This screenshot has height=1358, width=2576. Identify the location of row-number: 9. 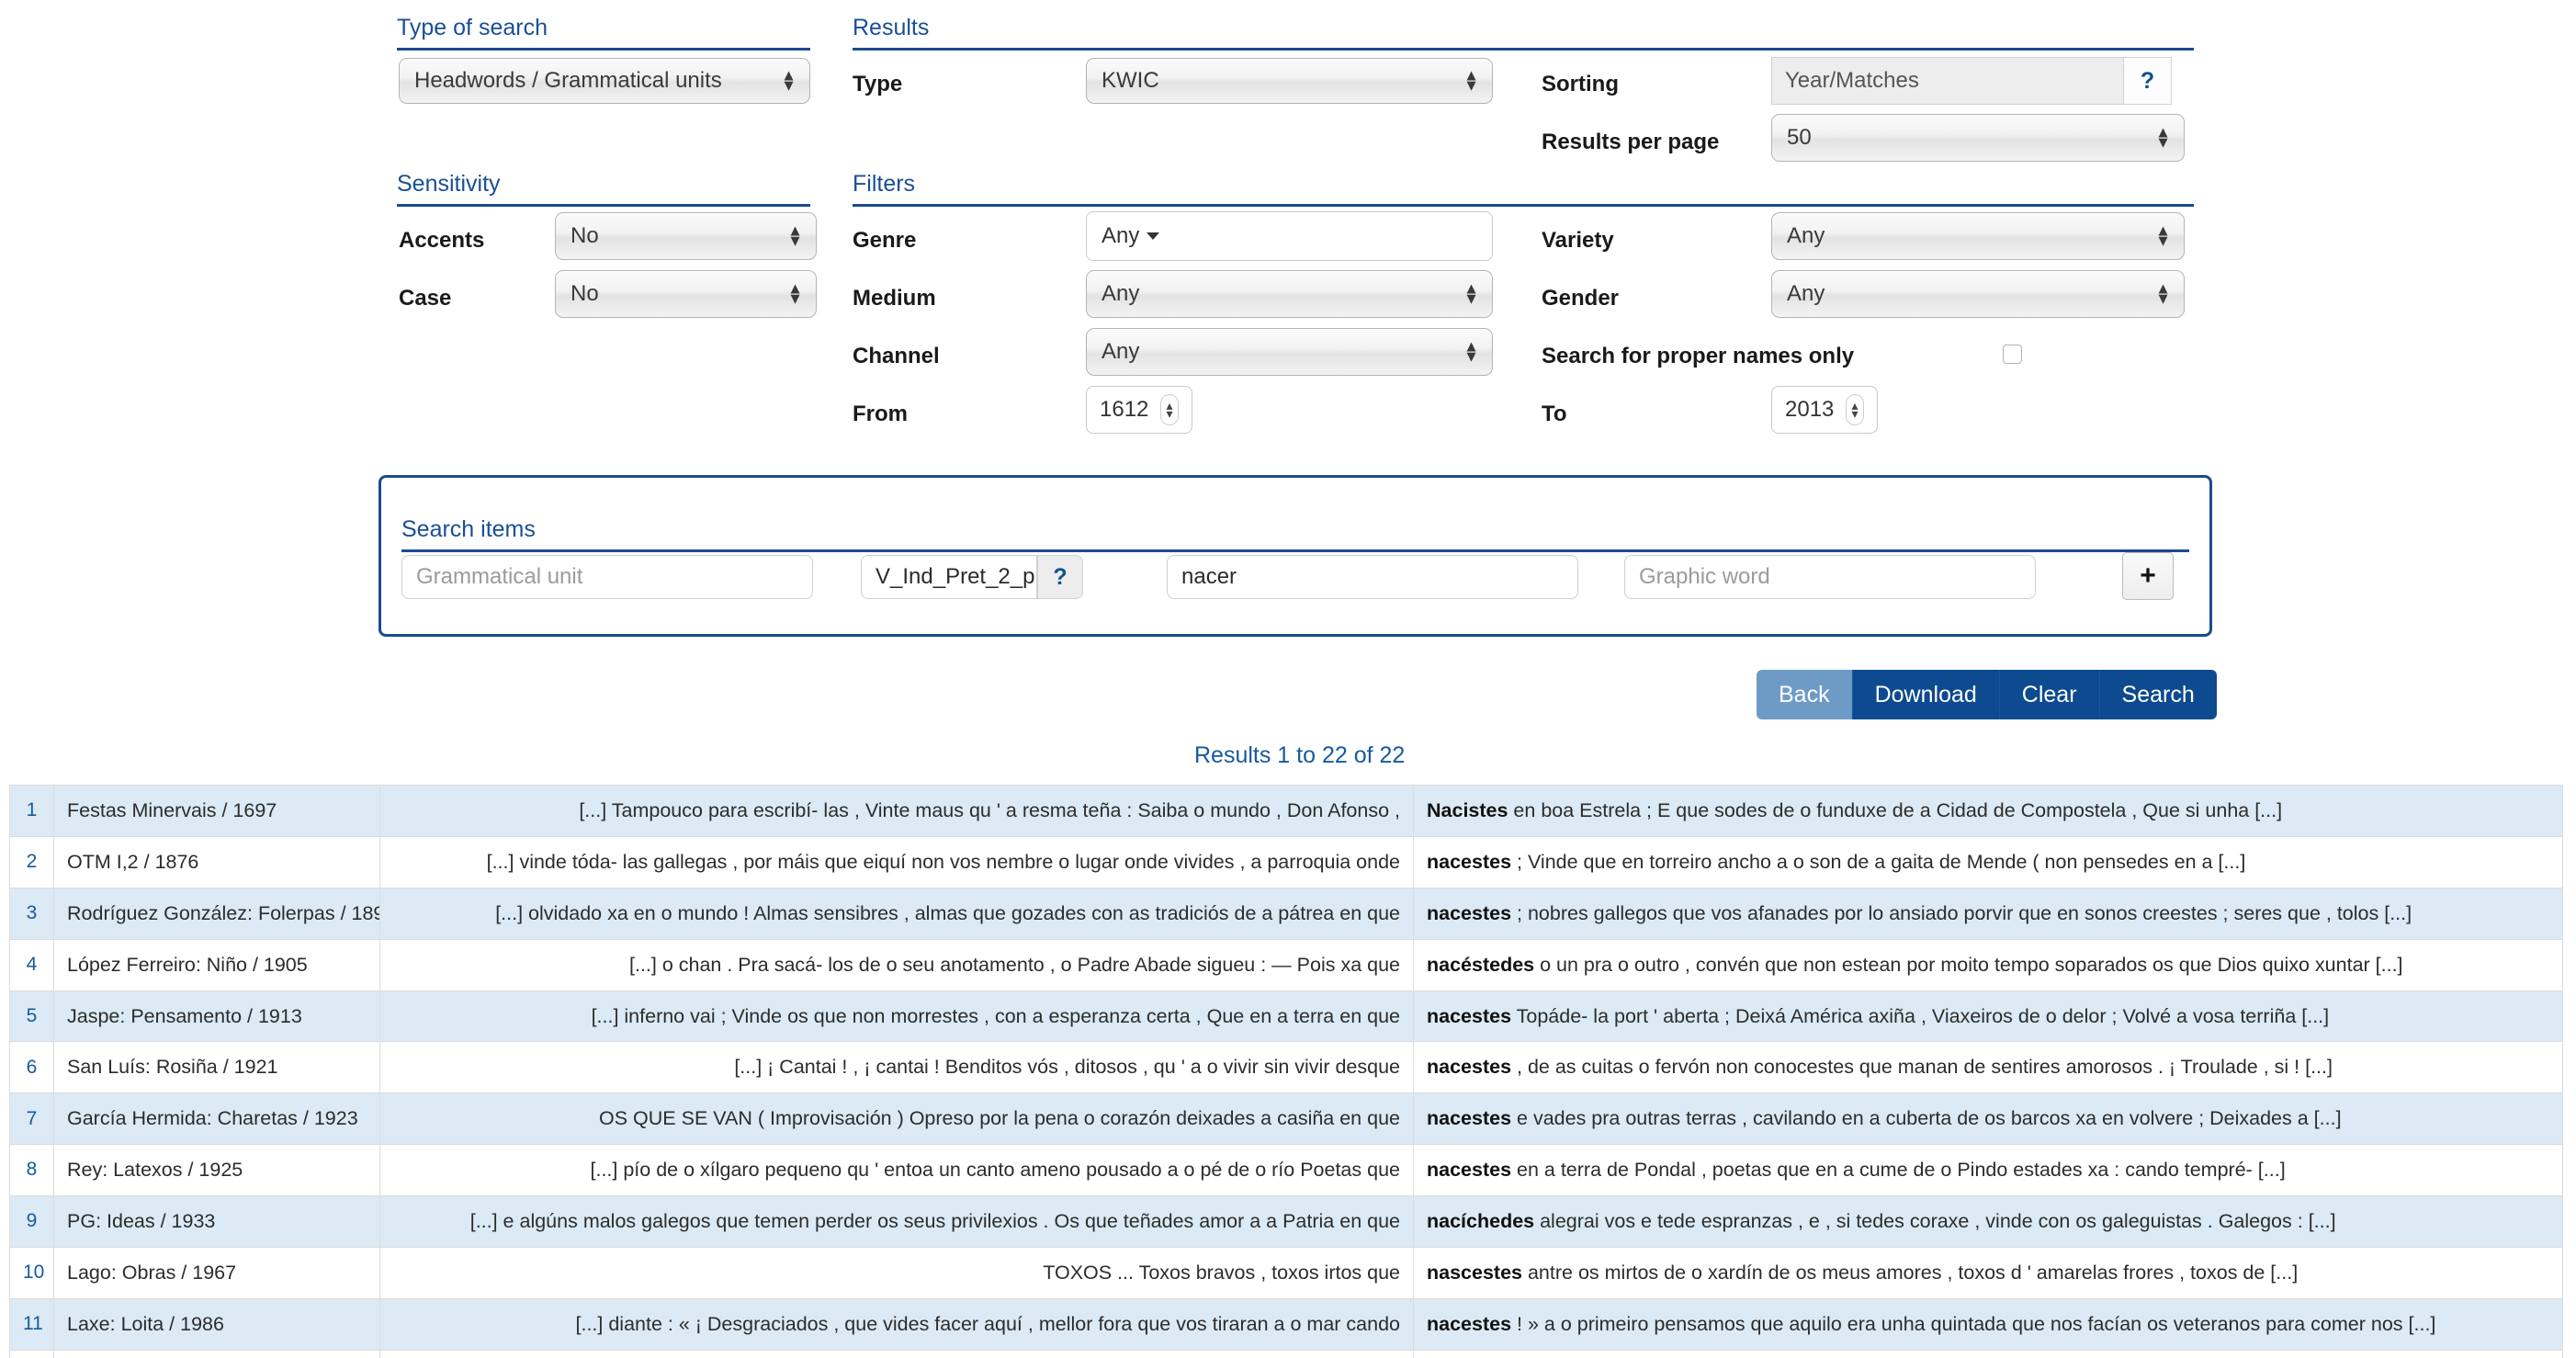
(31, 1221).